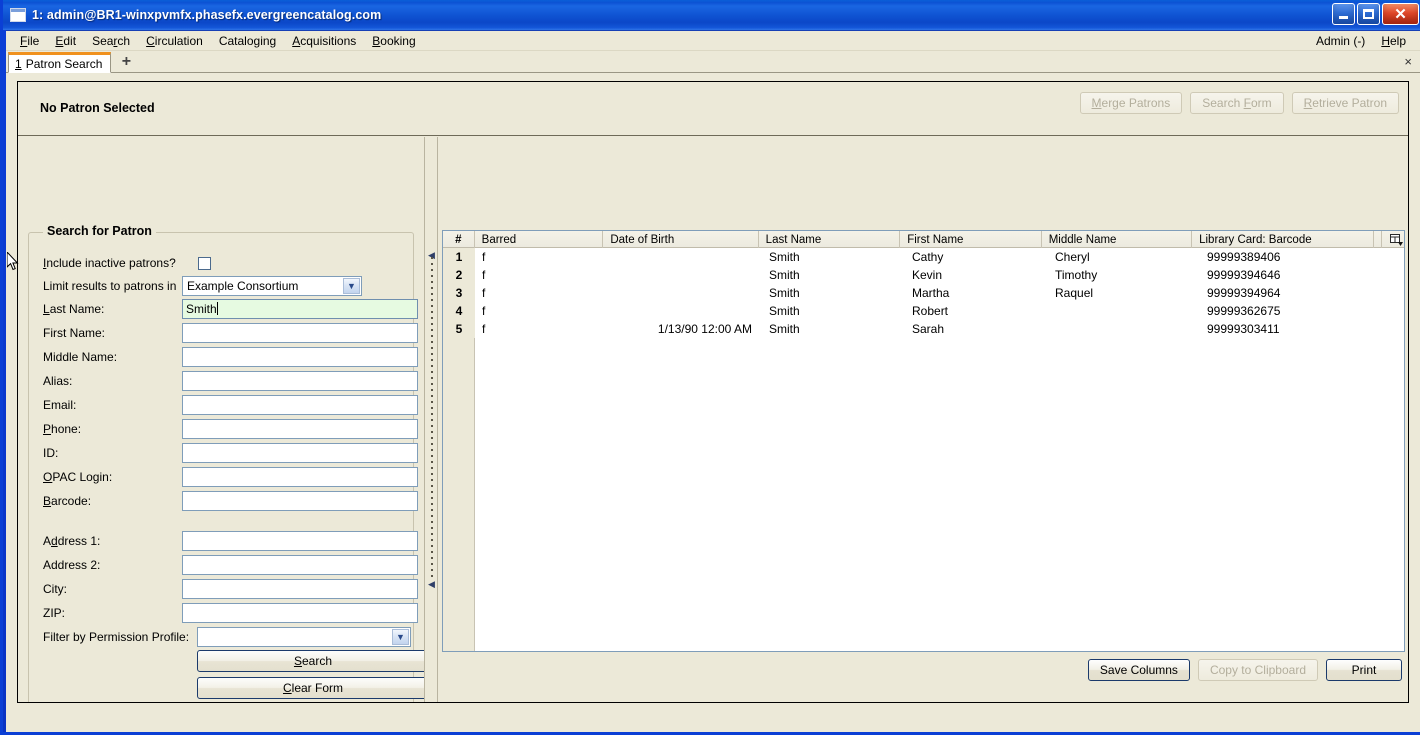 Image resolution: width=1420 pixels, height=735 pixels. Describe the element at coordinates (304, 637) in the screenshot. I see `permission-profile-select: ▼` at that location.